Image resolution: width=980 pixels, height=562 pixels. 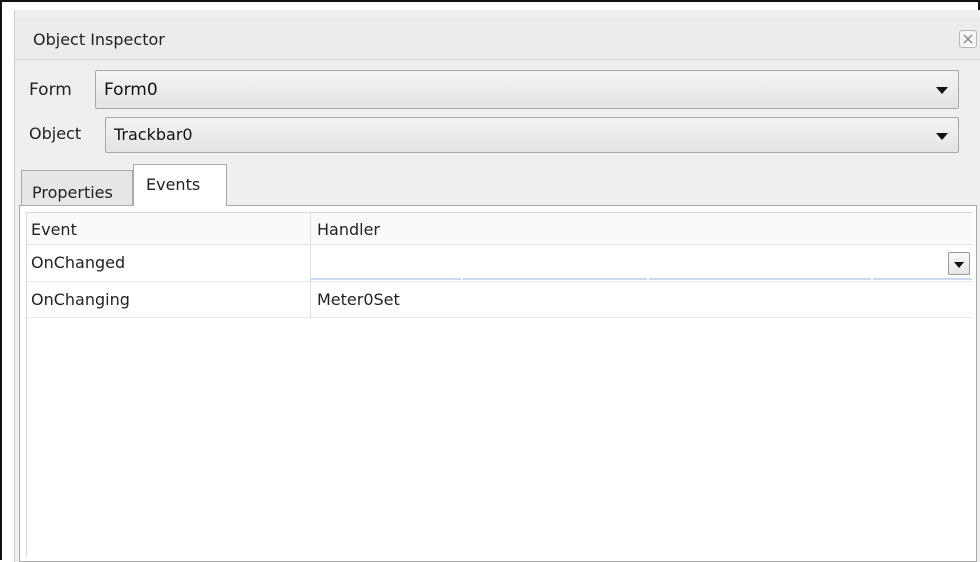 What do you see at coordinates (358, 299) in the screenshot?
I see `handler-value-cell: Meter0Set` at bounding box center [358, 299].